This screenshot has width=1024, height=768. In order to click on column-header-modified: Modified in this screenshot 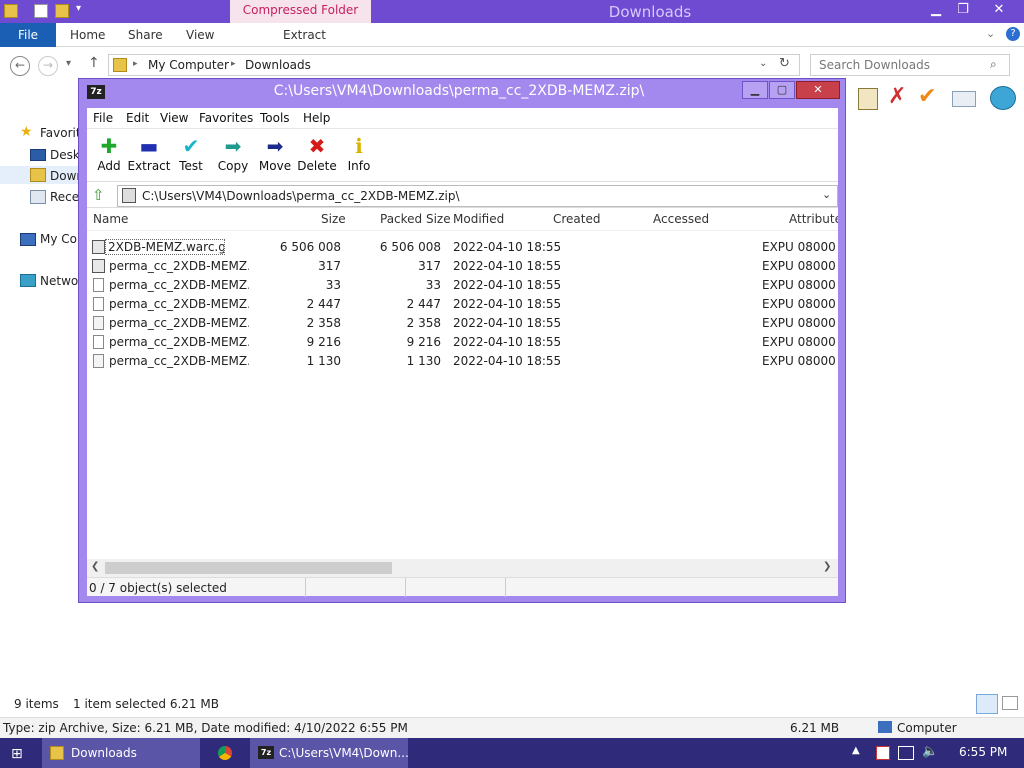, I will do `click(478, 219)`.